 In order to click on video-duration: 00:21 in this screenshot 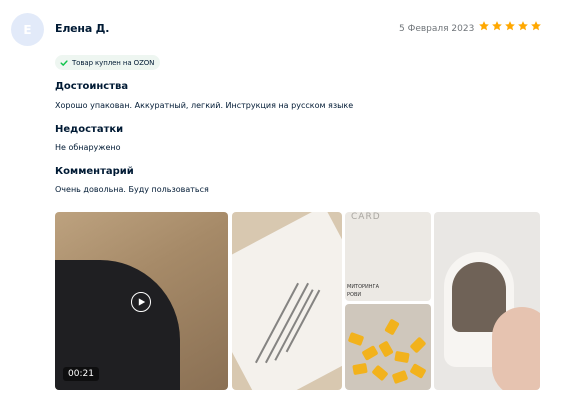, I will do `click(81, 374)`.